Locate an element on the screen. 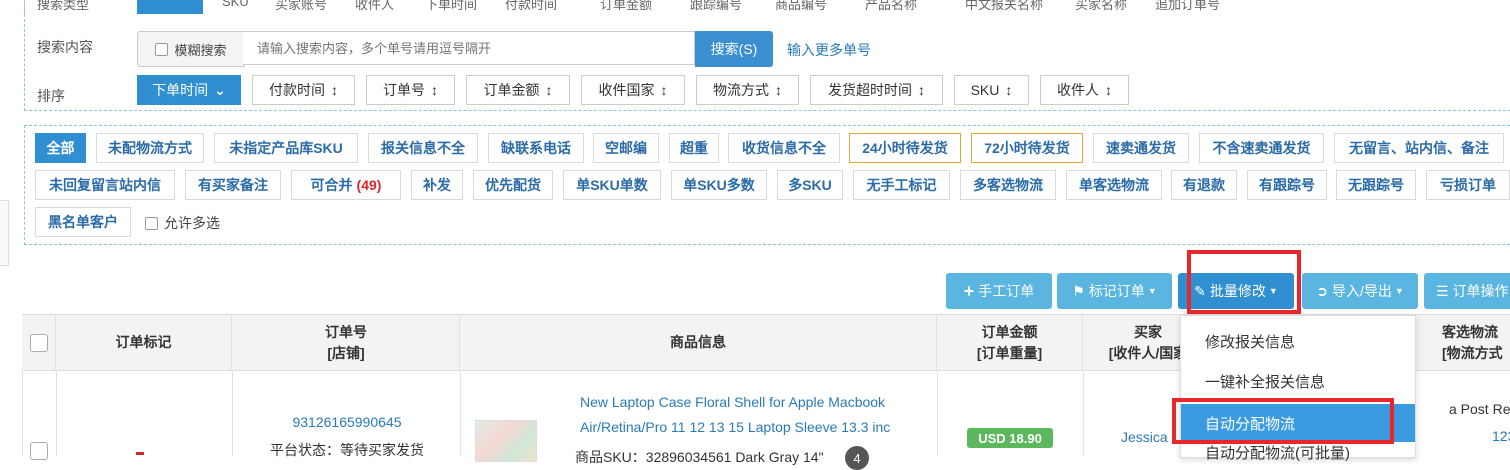  filter-has-tracking: 有跟踪号 is located at coordinates (1287, 185).